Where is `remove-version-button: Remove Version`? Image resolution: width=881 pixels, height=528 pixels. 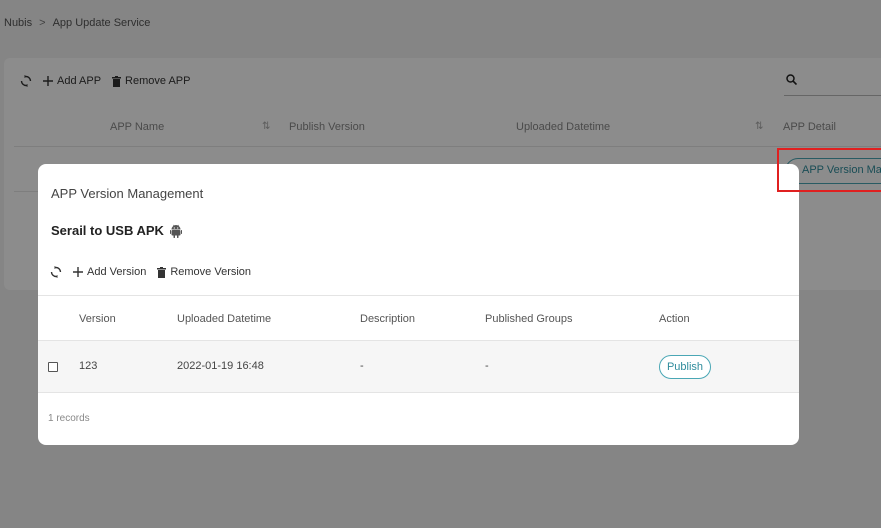 remove-version-button: Remove Version is located at coordinates (204, 272).